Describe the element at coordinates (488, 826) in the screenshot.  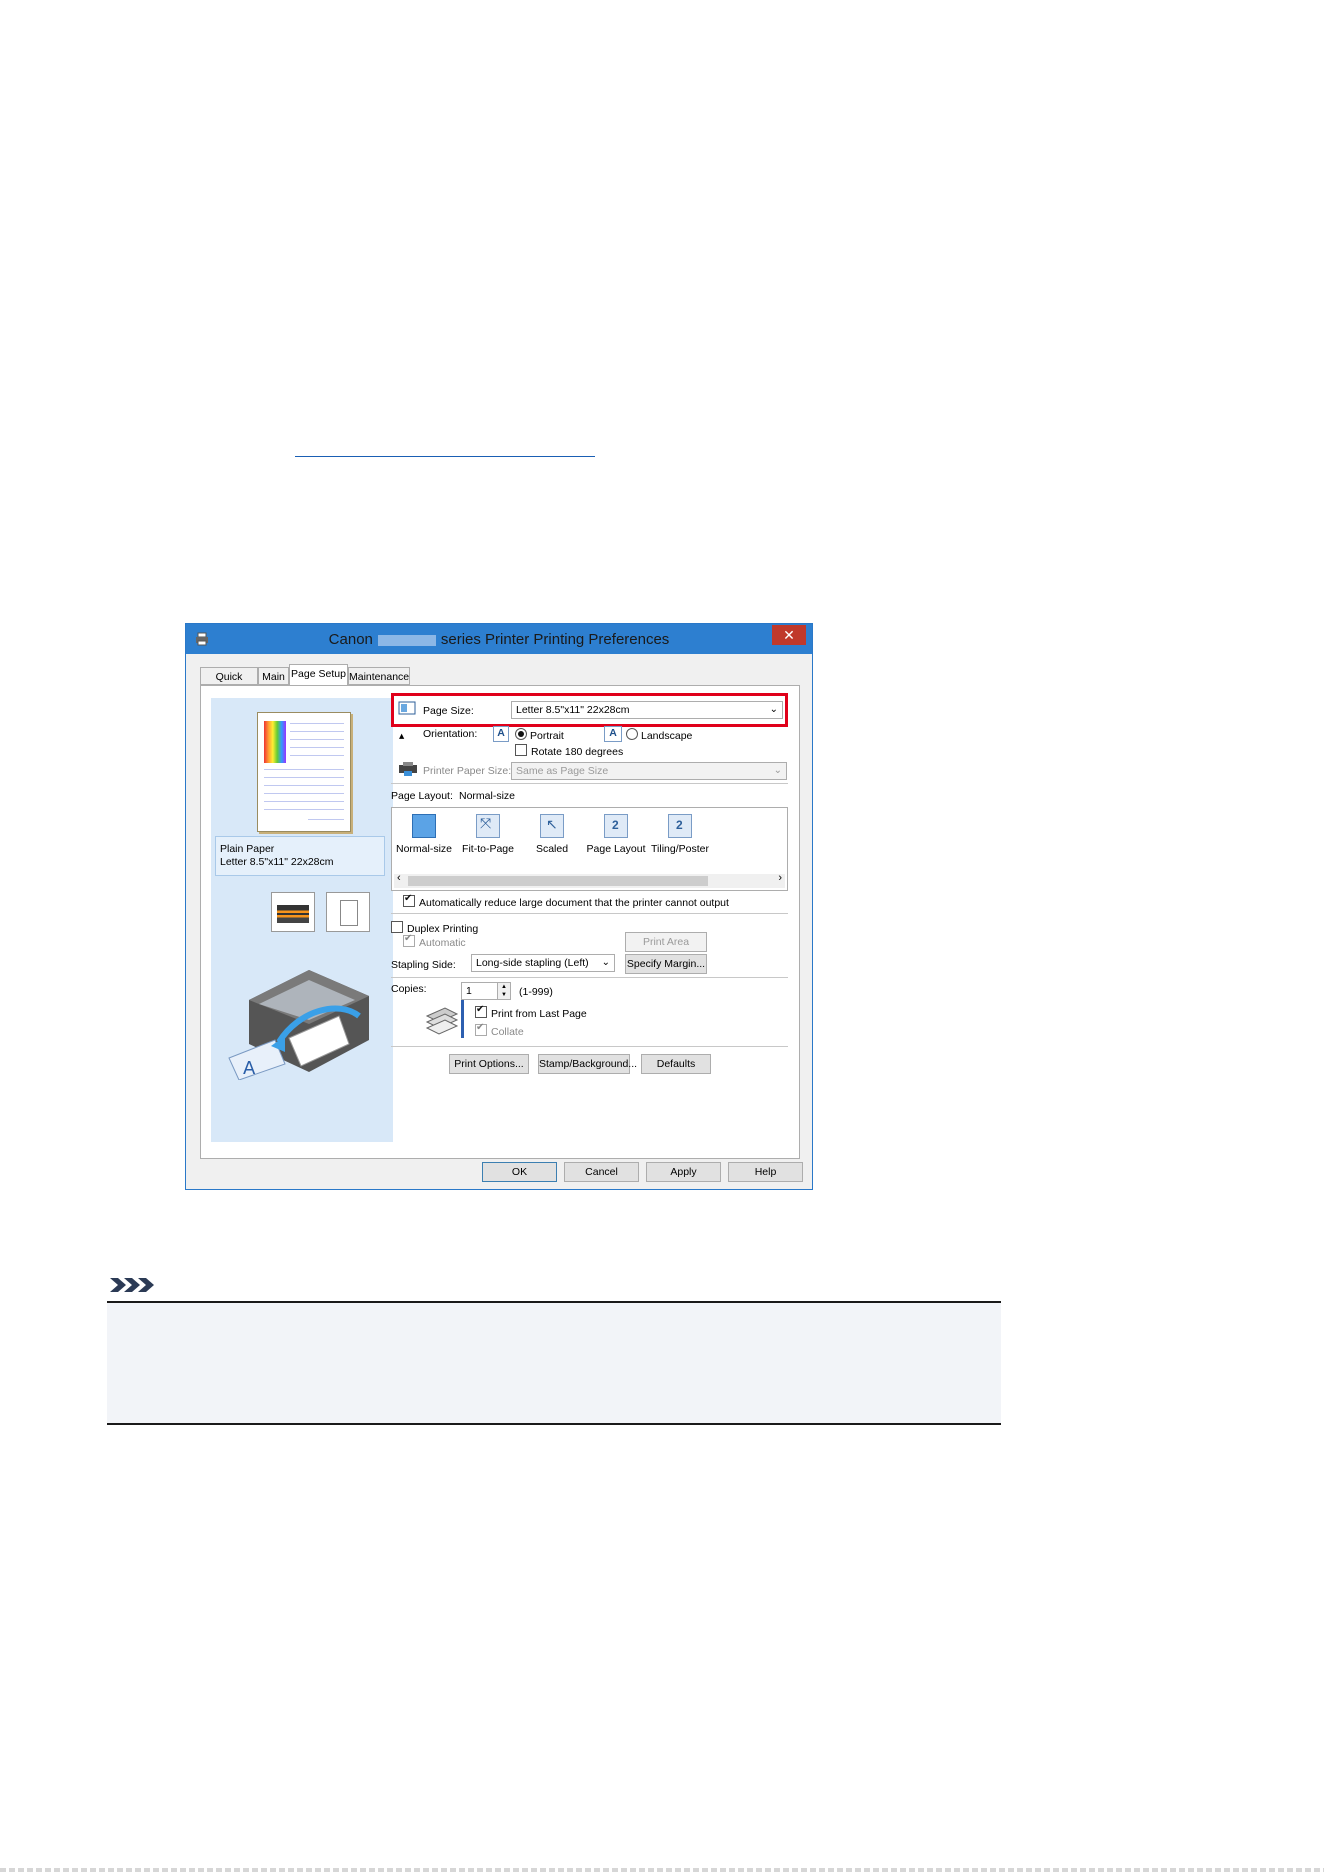
I see `fit-to-page-icon: ⤧` at that location.